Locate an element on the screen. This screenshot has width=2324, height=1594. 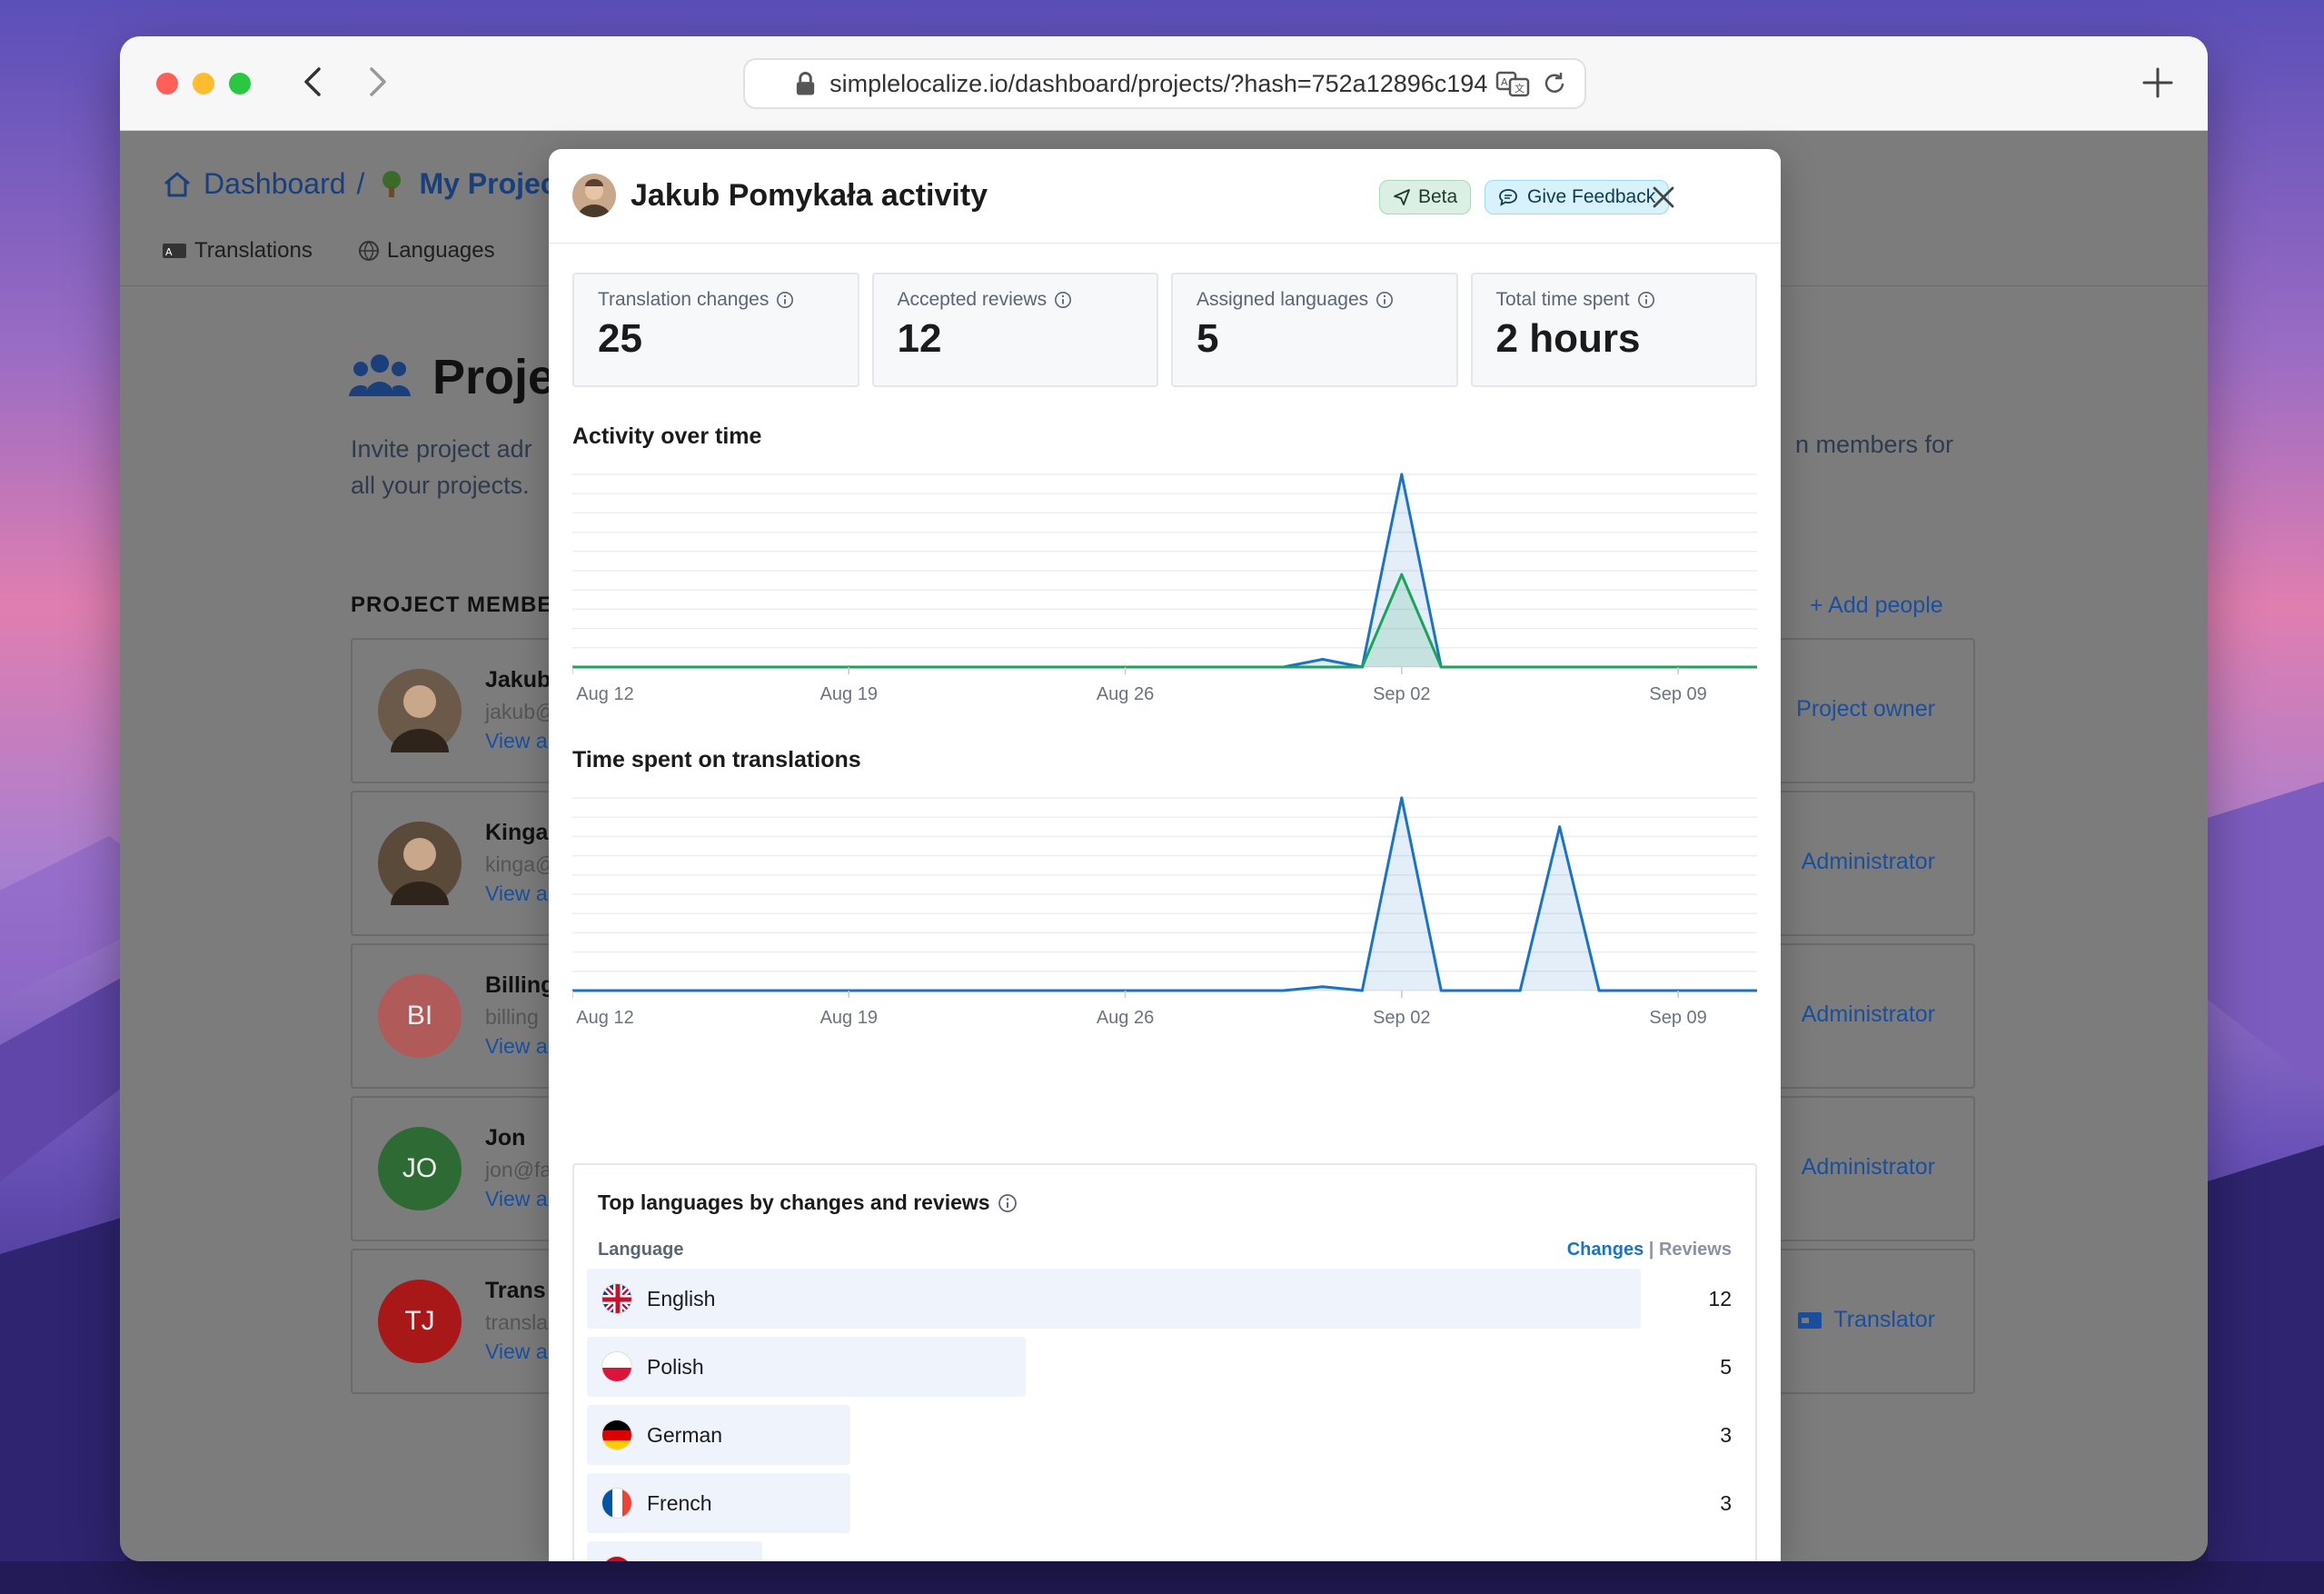
activity-chart: Aug 12 Aug 19 Aug 26 Sep 02 Sep 09 is located at coordinates (1165, 588).